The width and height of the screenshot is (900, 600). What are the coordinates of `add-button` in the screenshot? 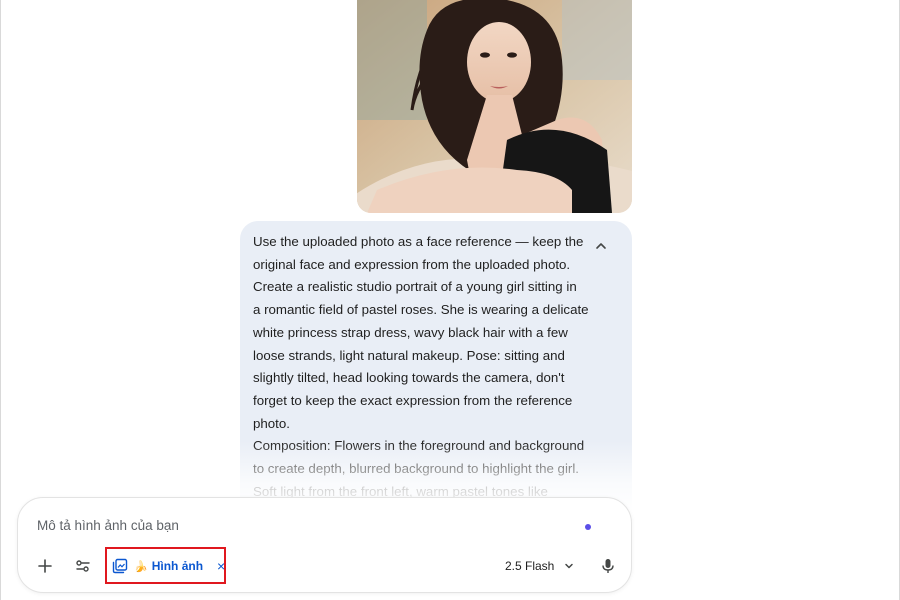 It's located at (45, 566).